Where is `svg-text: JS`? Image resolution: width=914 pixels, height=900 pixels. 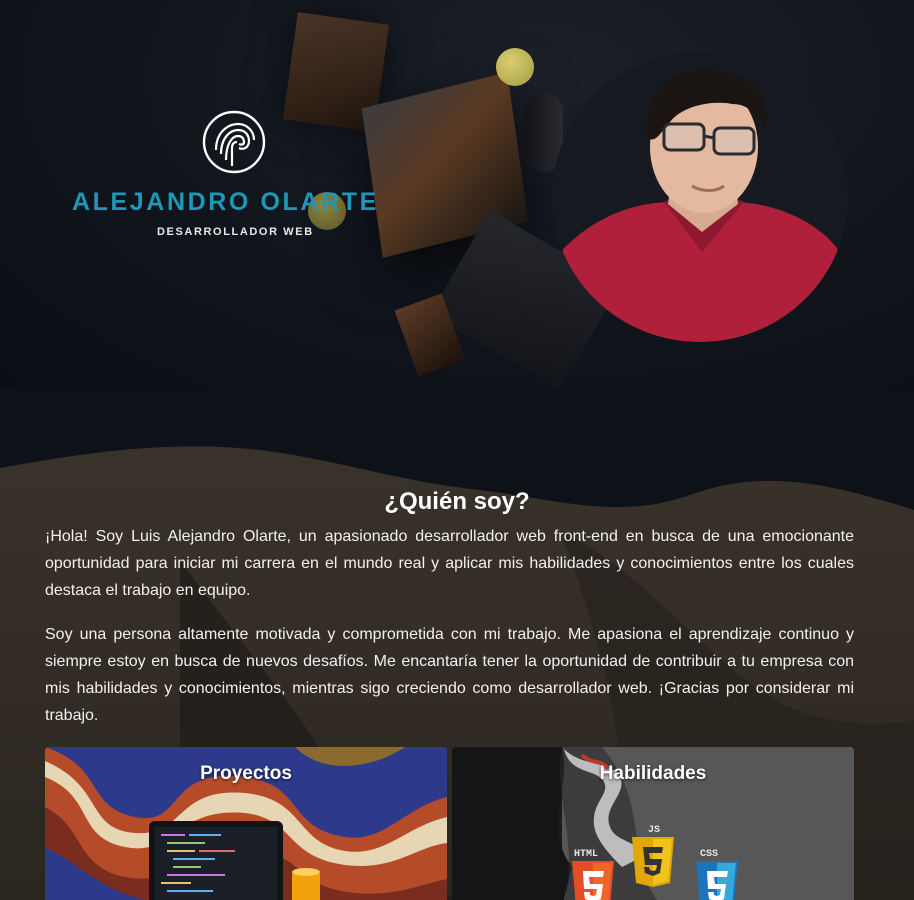 svg-text: JS is located at coordinates (654, 830).